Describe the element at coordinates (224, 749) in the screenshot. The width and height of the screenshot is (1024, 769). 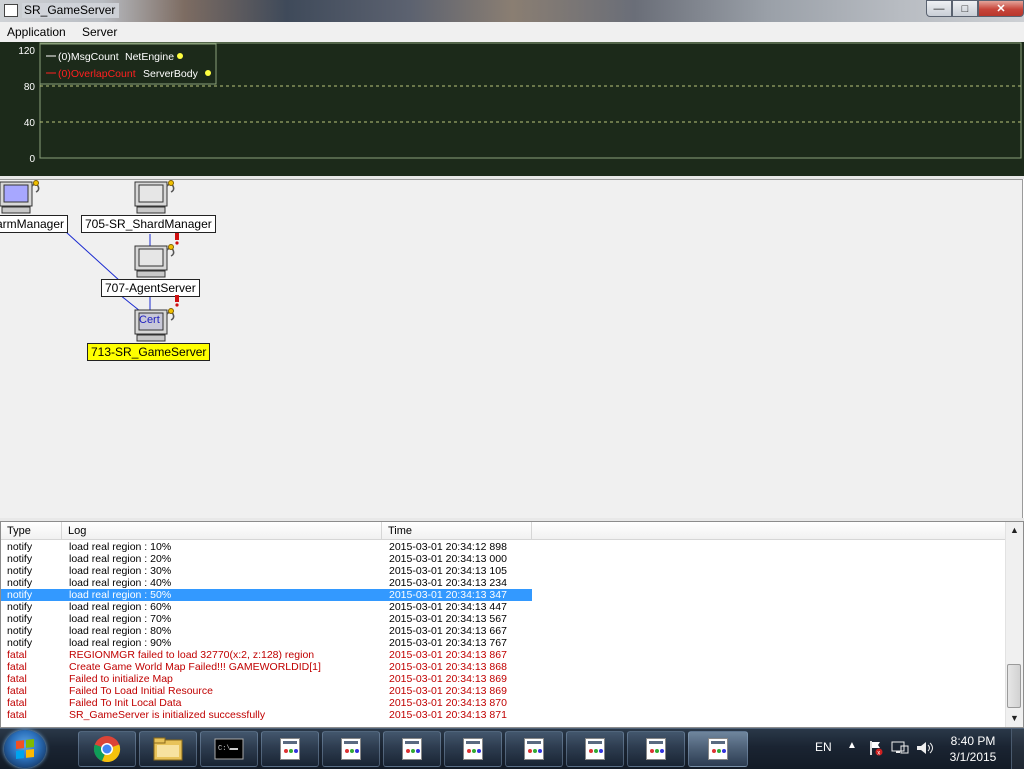
I see `svg-text: C:\` at that location.